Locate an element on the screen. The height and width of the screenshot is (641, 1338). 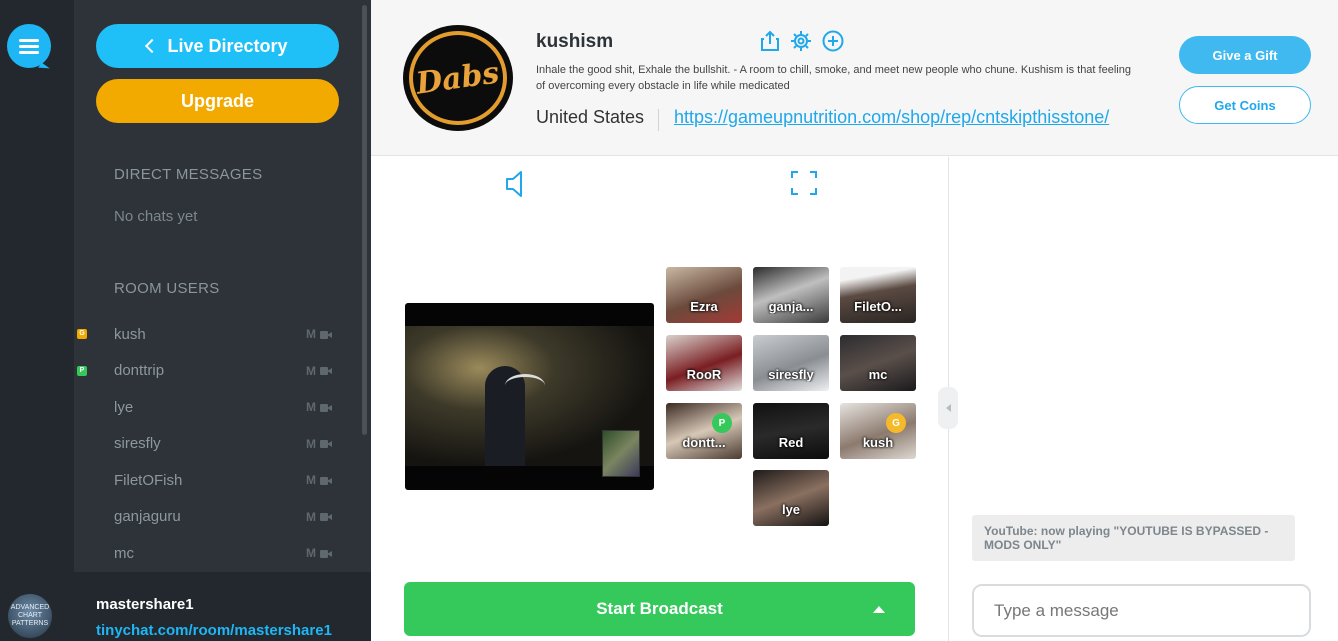
current-user-room-link: tinychat.com/room/mastershare1 is located at coordinates (214, 630).